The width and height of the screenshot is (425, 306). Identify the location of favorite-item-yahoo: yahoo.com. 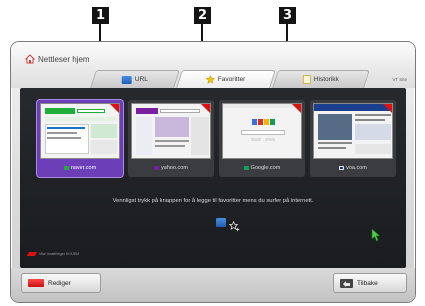
(171, 138).